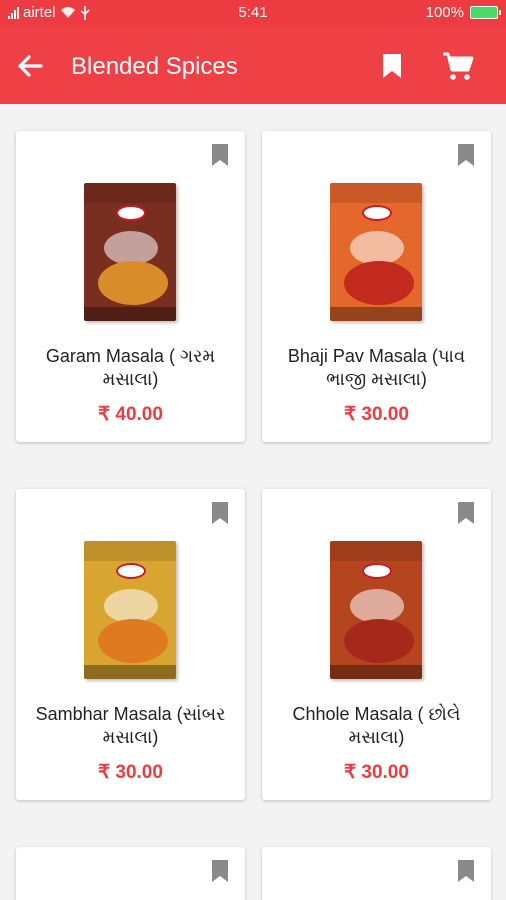 Image resolution: width=506 pixels, height=900 pixels. Describe the element at coordinates (130, 725) in the screenshot. I see `product-name: Sambhar Masala (સાંબર મસાલા)` at that location.